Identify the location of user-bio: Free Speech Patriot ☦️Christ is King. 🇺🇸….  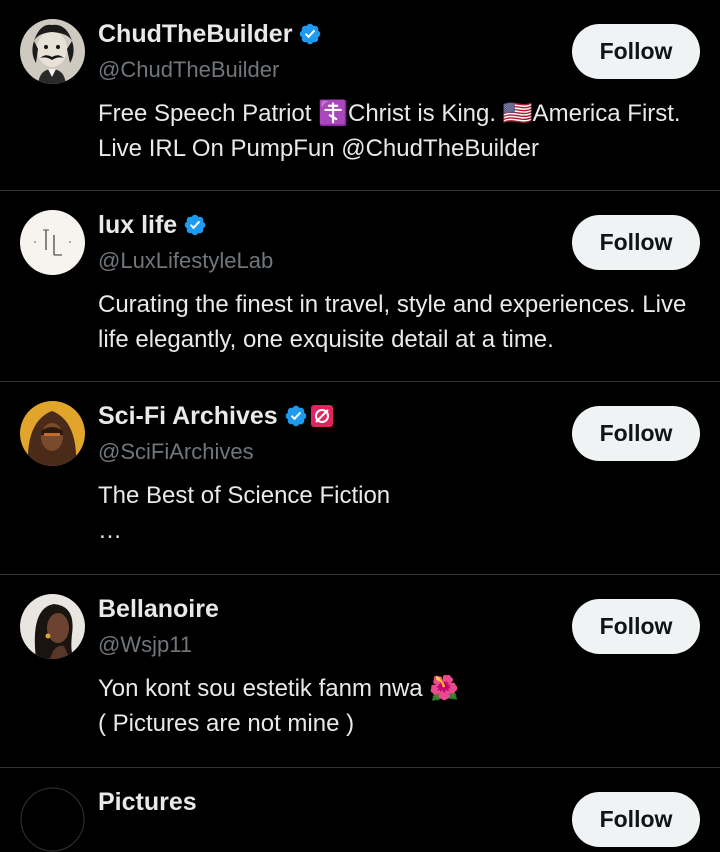
(389, 131).